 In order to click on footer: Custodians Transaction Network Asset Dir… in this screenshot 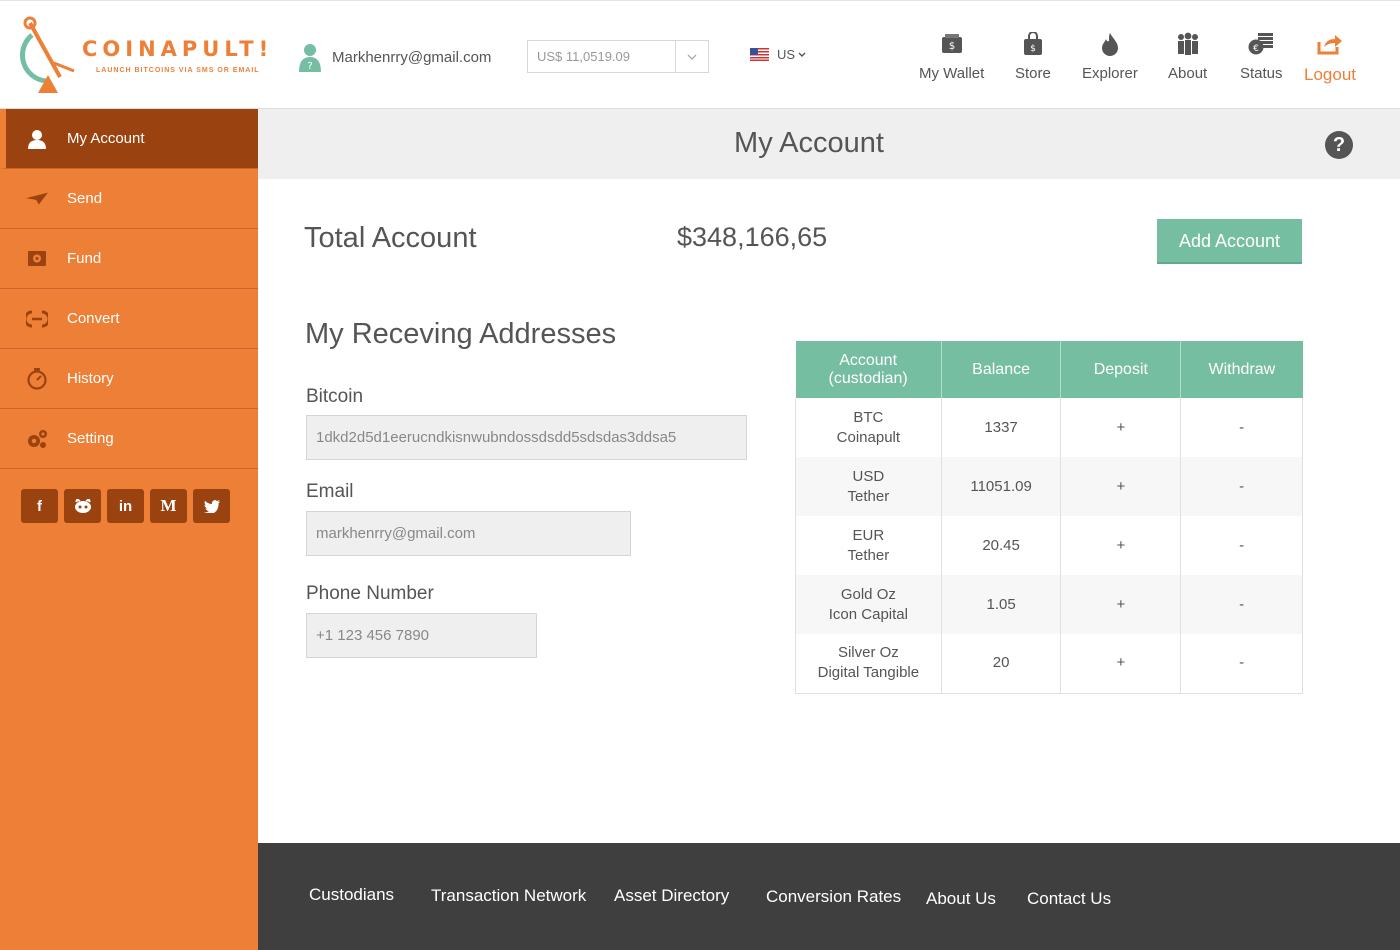, I will do `click(829, 896)`.